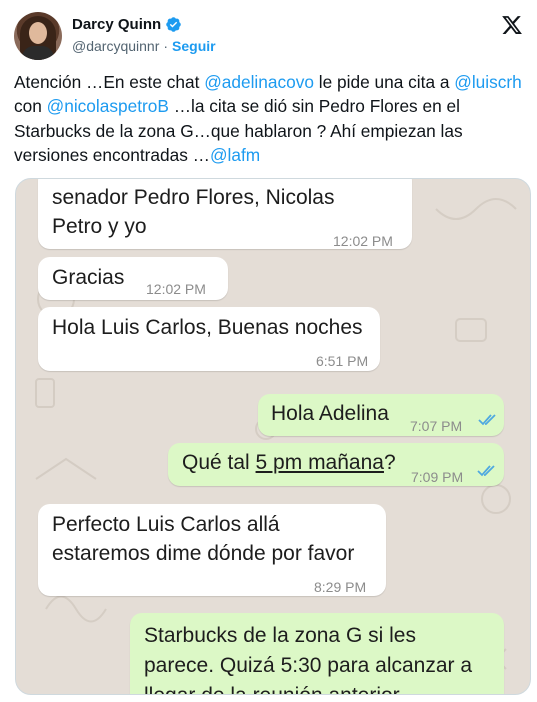 This screenshot has height=702, width=537. What do you see at coordinates (109, 82) in the screenshot?
I see `tweet-text-part: Atención …En este chat` at bounding box center [109, 82].